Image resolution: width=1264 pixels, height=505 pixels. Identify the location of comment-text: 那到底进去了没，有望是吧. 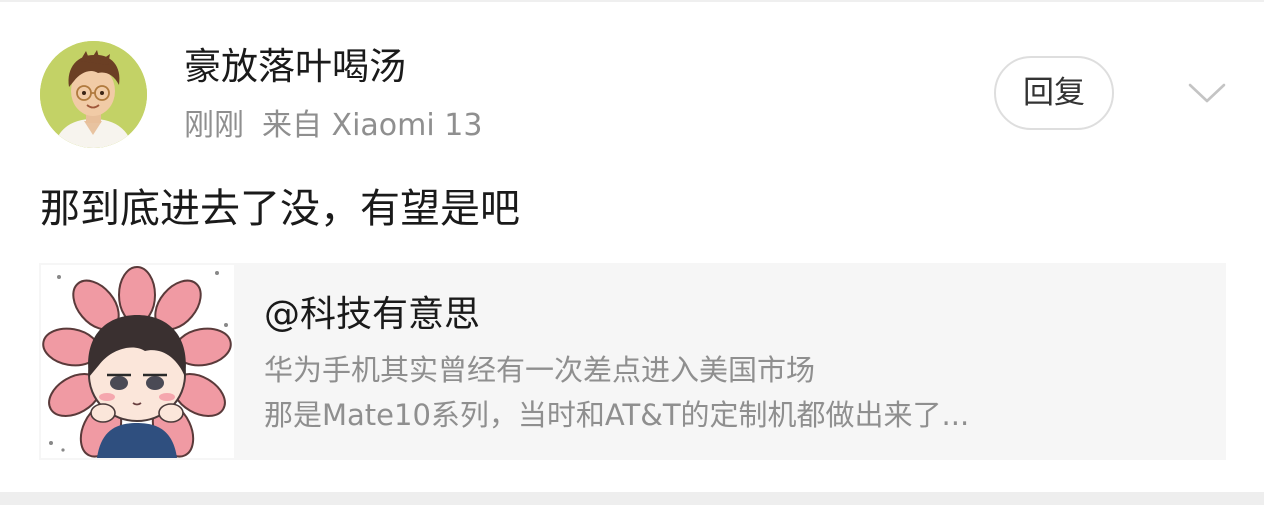
(280, 209).